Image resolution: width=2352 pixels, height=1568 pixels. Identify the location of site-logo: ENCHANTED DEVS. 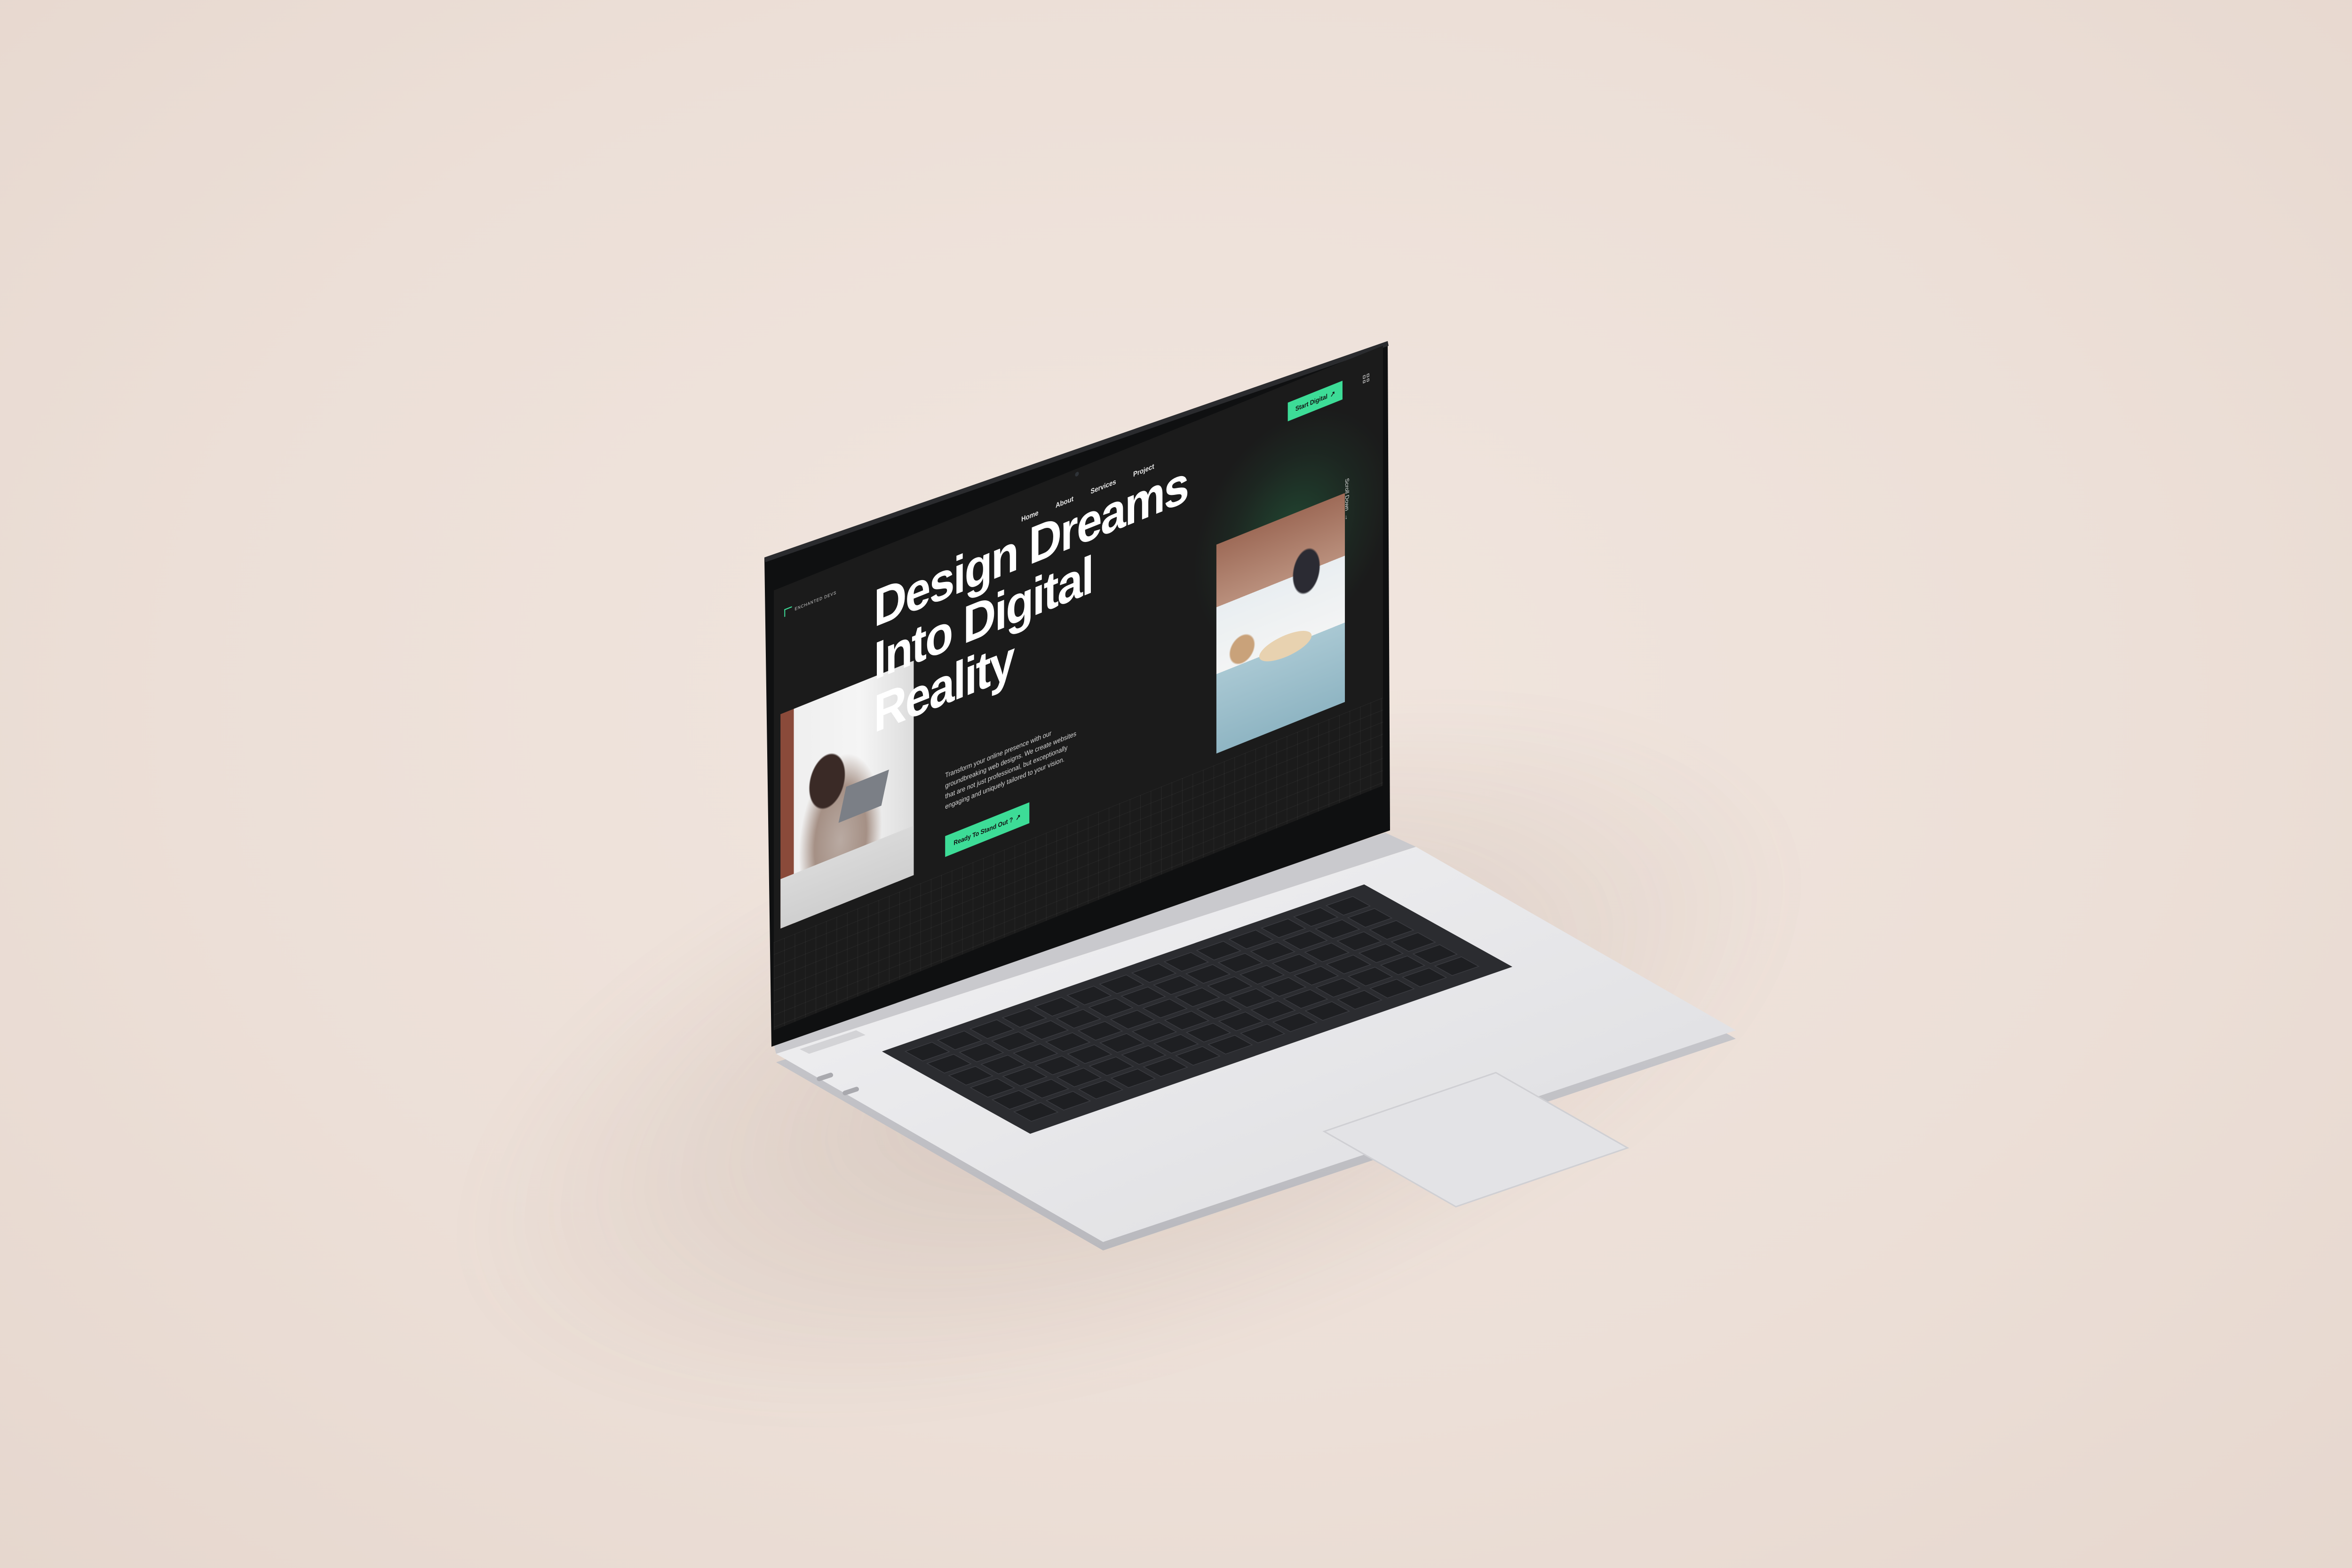
(810, 603).